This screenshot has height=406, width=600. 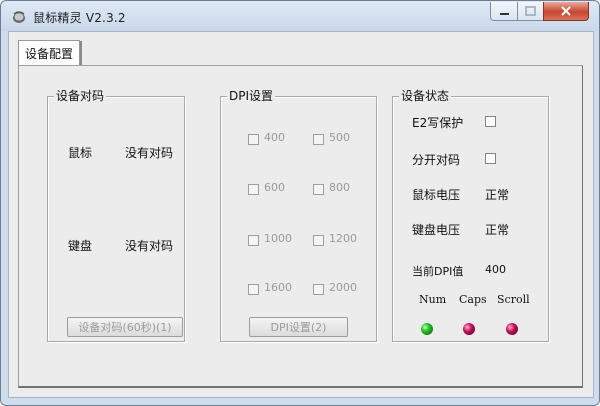 What do you see at coordinates (274, 137) in the screenshot?
I see `dpi-400-label: 400` at bounding box center [274, 137].